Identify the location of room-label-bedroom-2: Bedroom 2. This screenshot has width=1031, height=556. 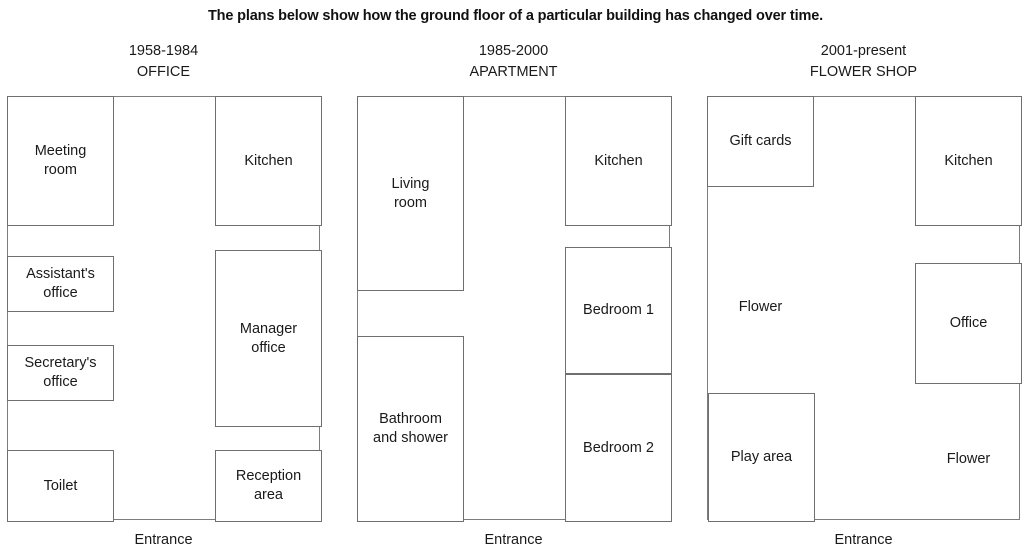
(618, 447).